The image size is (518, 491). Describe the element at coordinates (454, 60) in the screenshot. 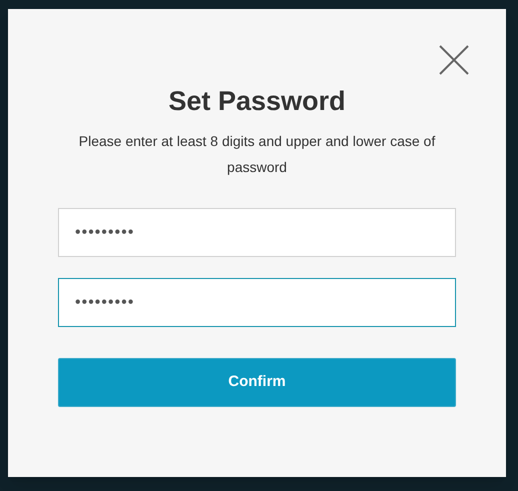

I see `close-icon` at that location.